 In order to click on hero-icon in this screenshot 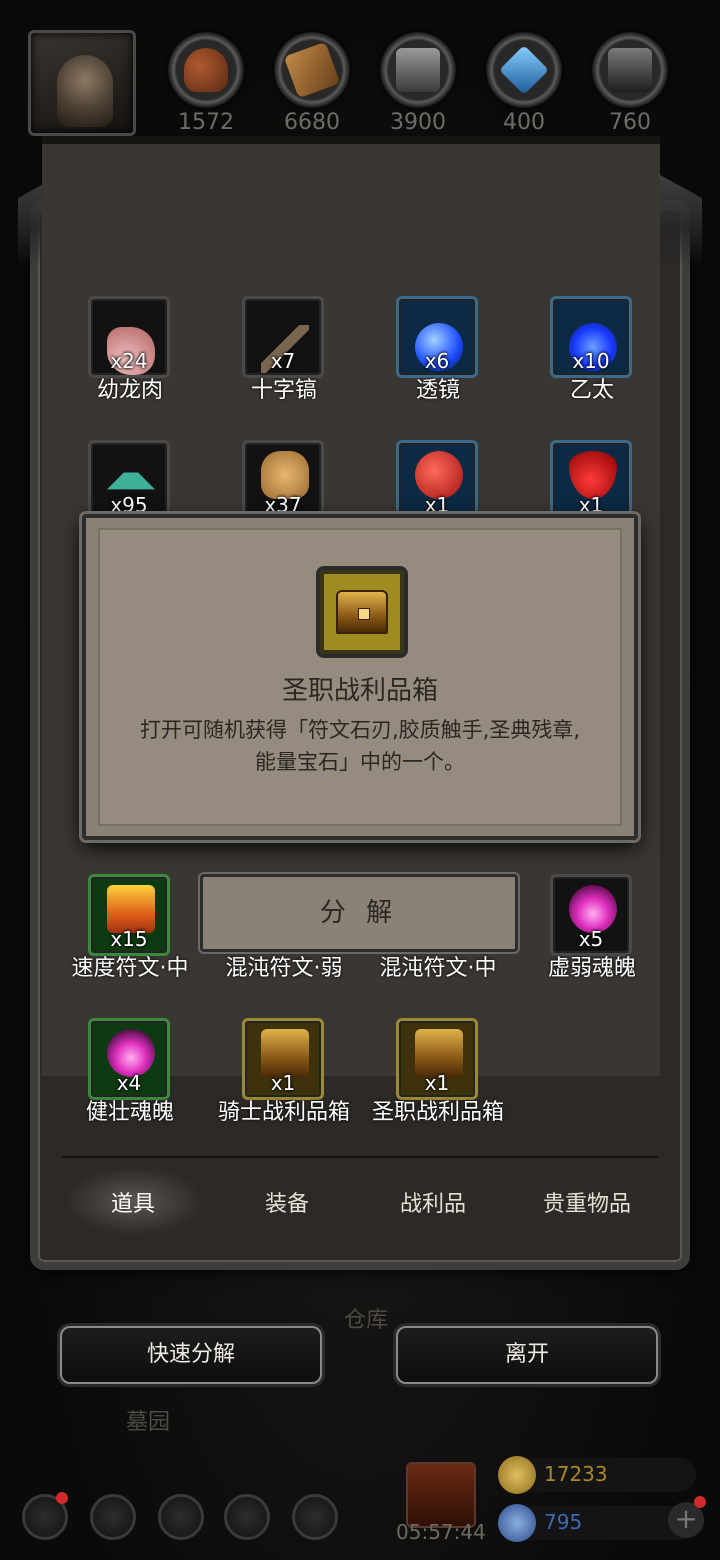, I will do `click(181, 1517)`.